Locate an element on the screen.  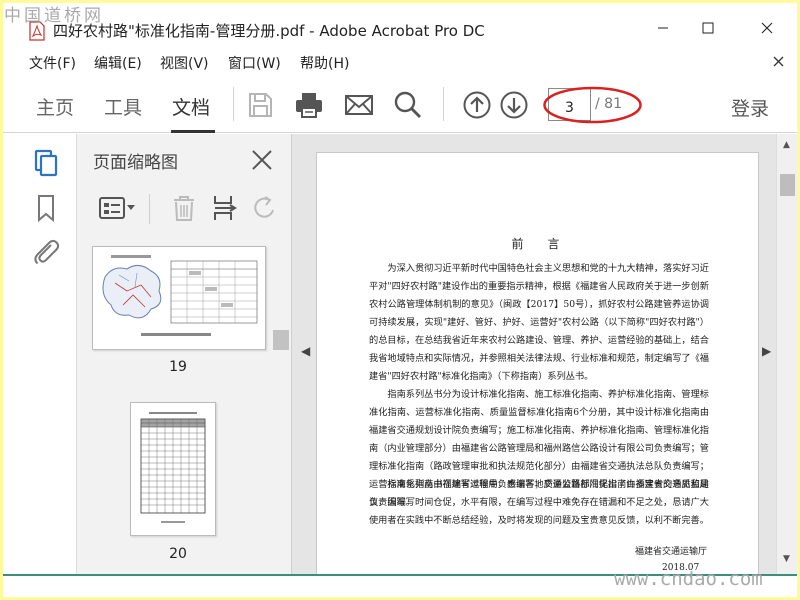
thumbnail-map-preview is located at coordinates (180, 295).